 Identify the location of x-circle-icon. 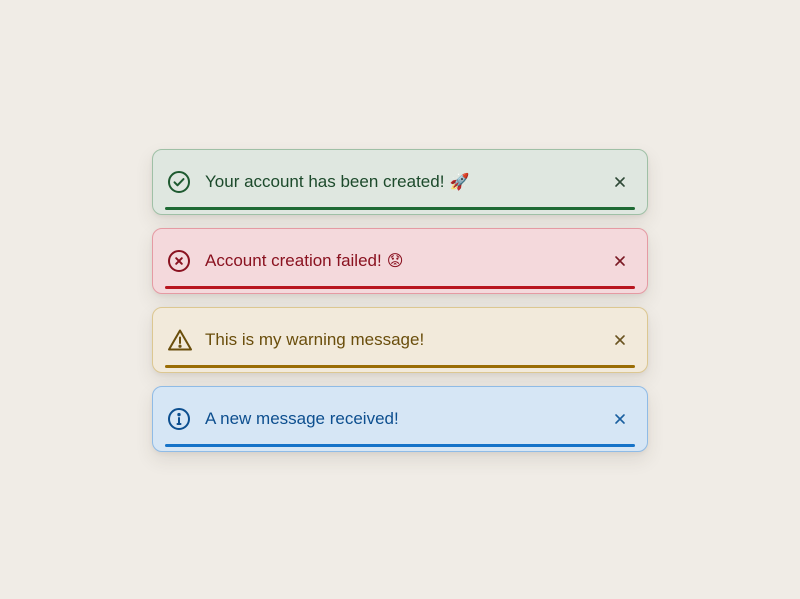
(179, 261).